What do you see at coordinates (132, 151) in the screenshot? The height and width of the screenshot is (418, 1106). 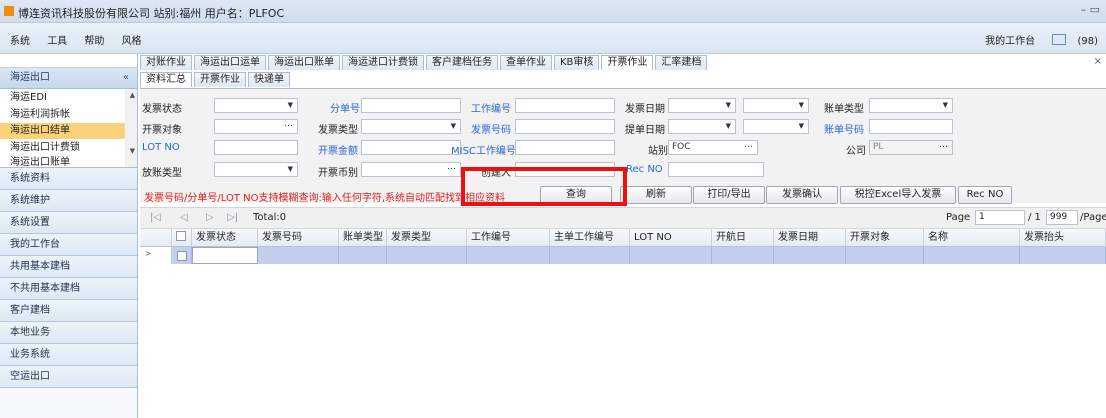 I see `scroll-down-icon: ▼` at bounding box center [132, 151].